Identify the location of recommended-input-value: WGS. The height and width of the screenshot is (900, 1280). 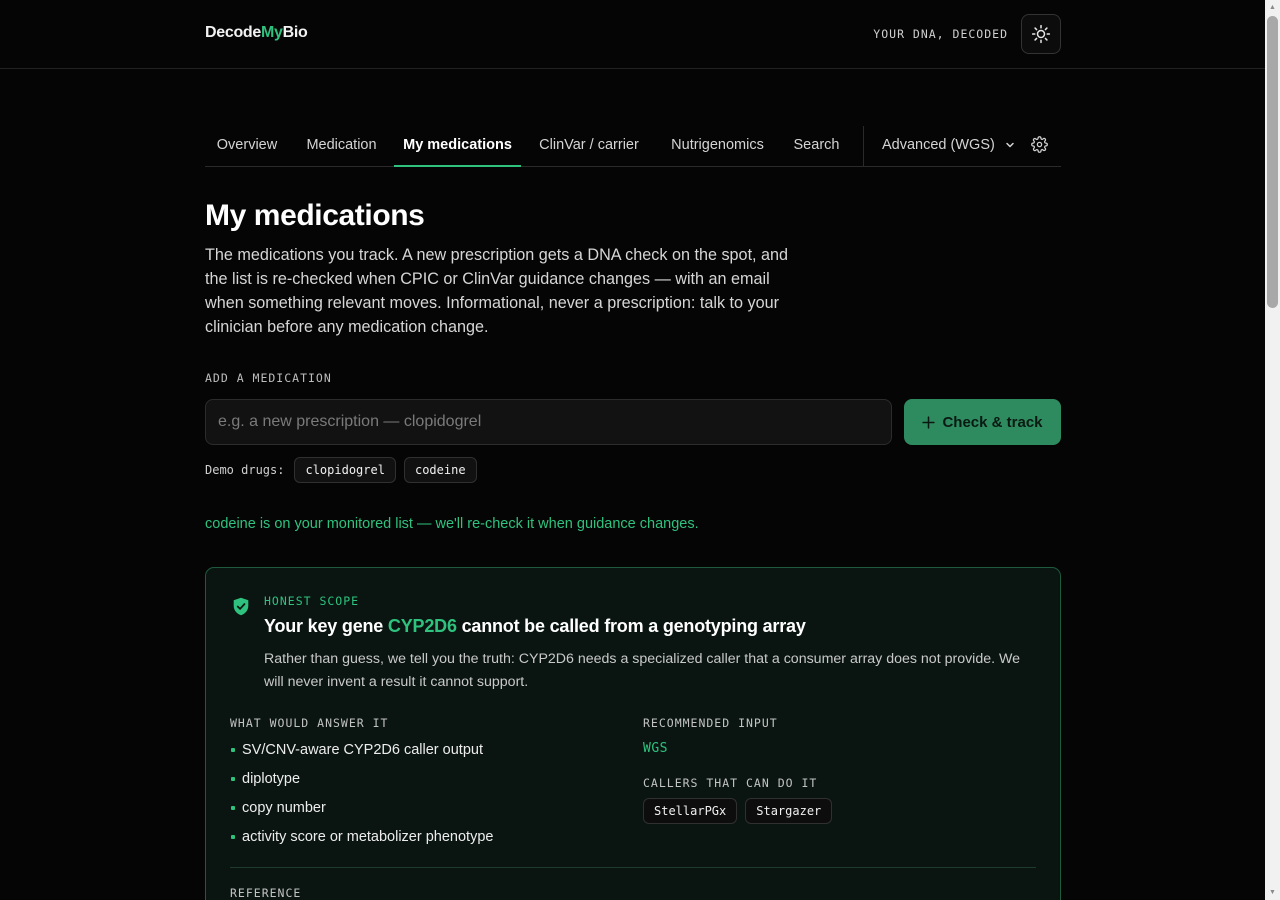
(655, 748).